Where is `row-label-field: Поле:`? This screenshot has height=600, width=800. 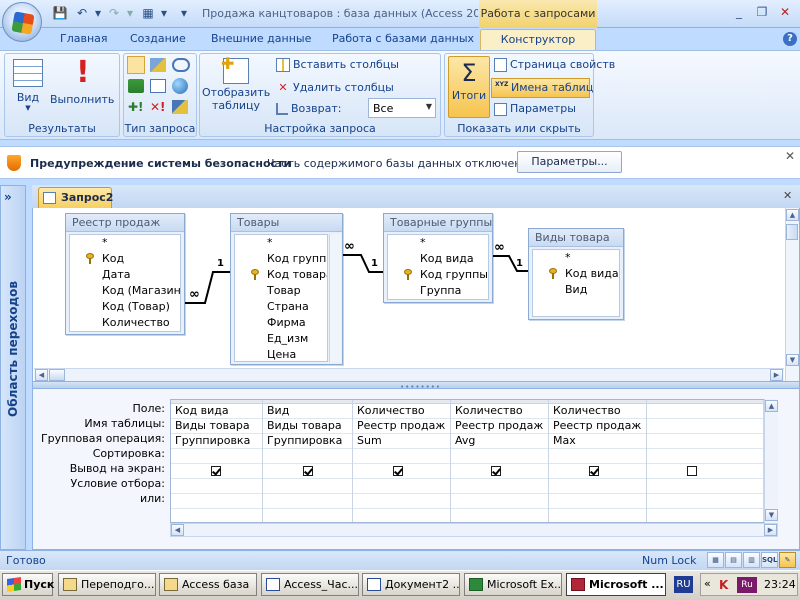 row-label-field: Поле: is located at coordinates (148, 408).